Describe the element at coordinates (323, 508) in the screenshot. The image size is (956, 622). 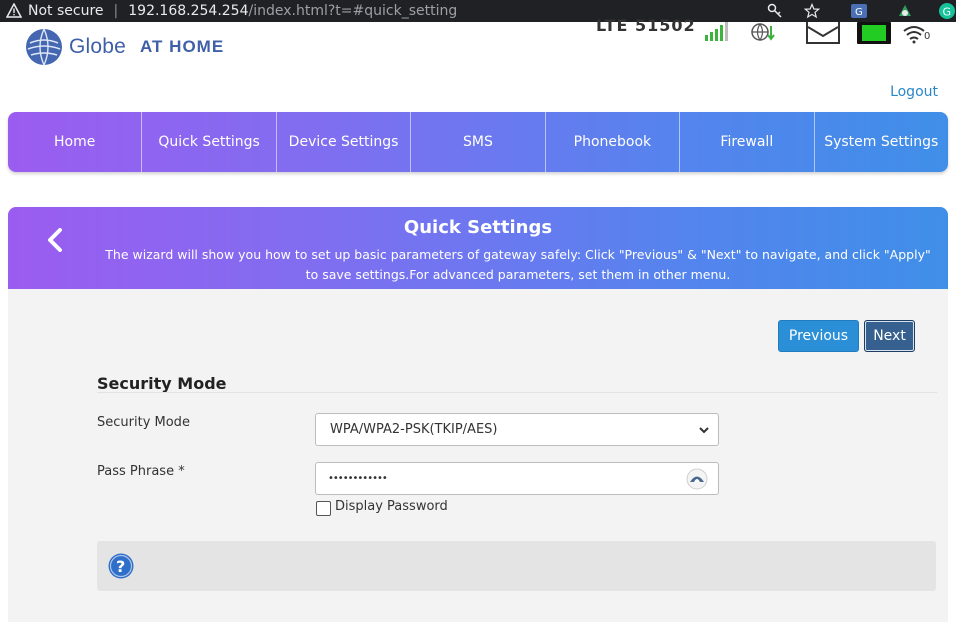
I see `display-password-checkbox` at that location.